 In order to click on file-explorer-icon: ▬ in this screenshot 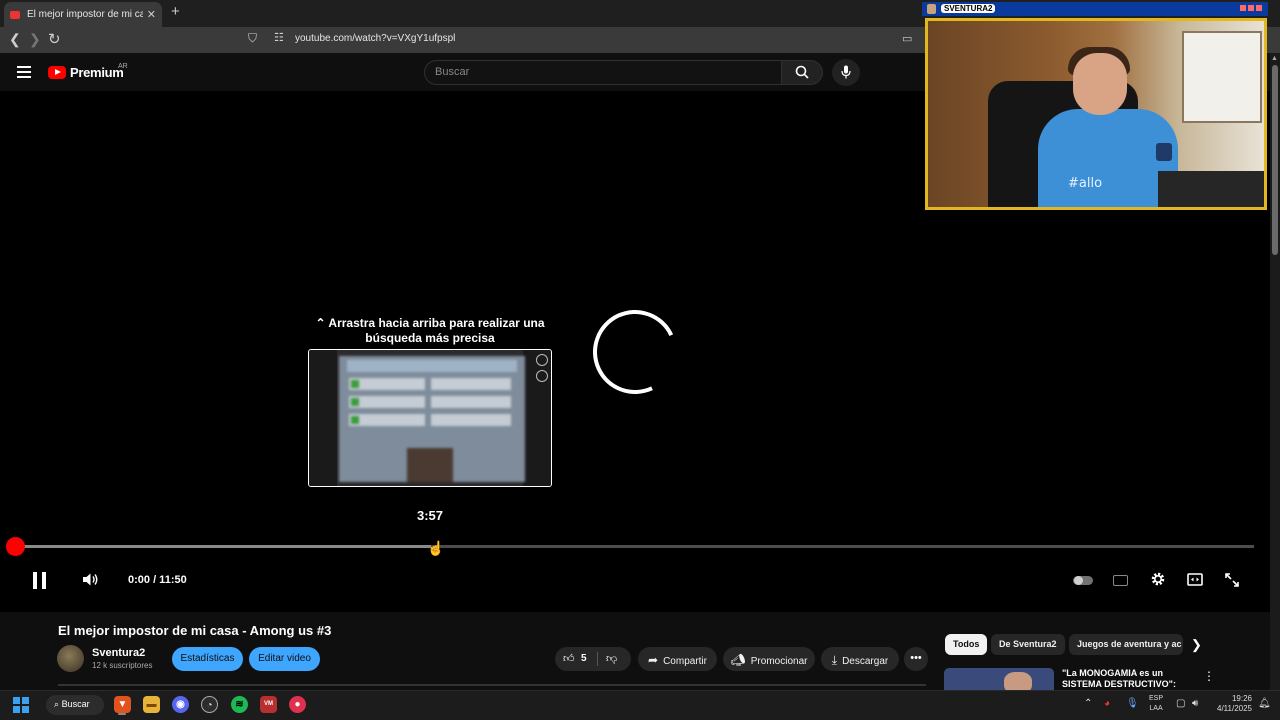, I will do `click(151, 704)`.